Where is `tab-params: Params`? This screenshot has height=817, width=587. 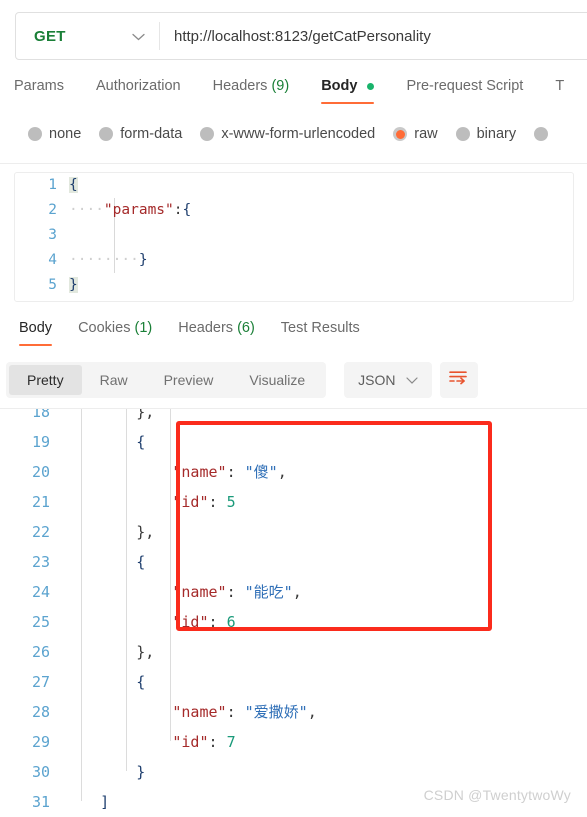 tab-params: Params is located at coordinates (47, 90).